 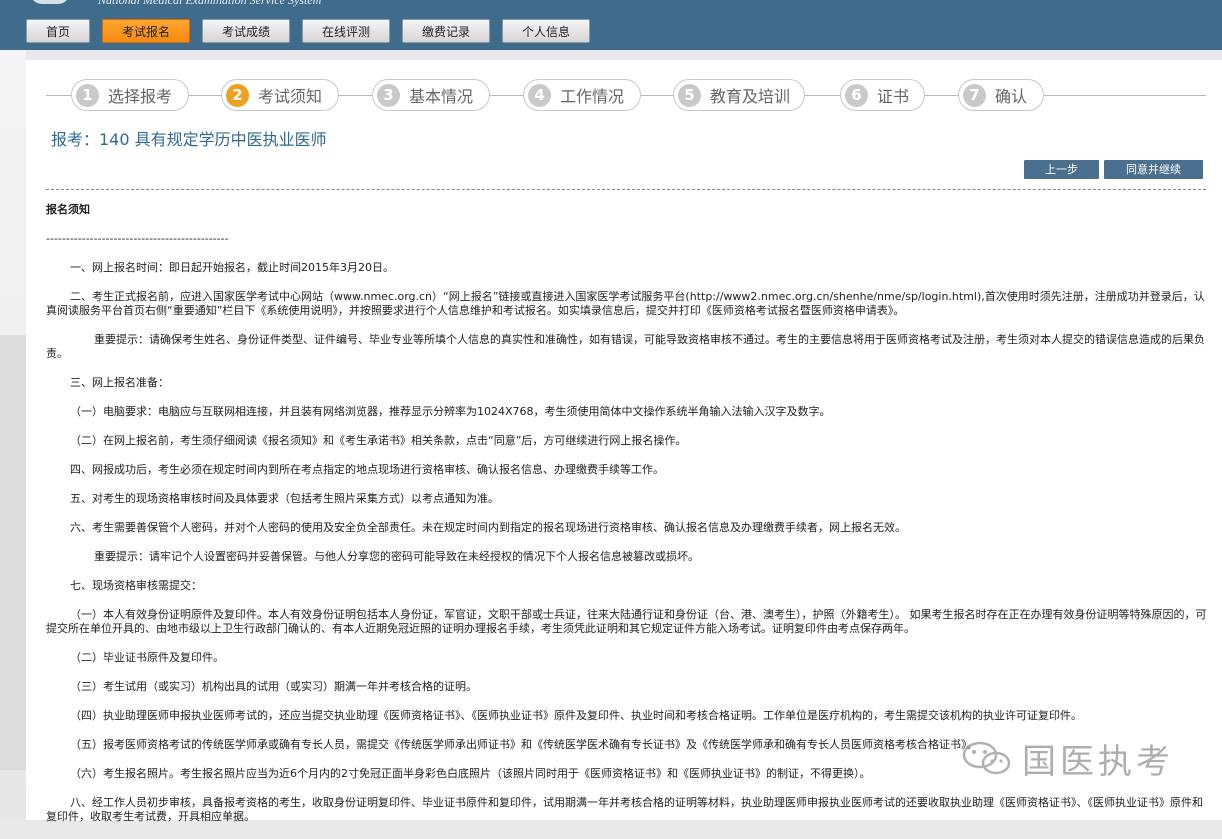 I want to click on divider, so click(x=626, y=189).